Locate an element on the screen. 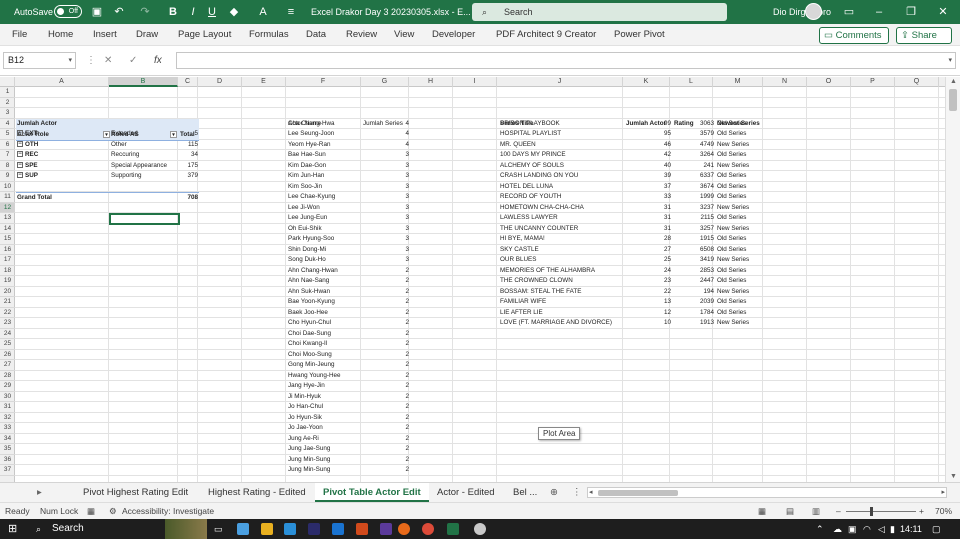 Image resolution: width=960 pixels, height=539 pixels. column-header-e: E is located at coordinates (264, 82).